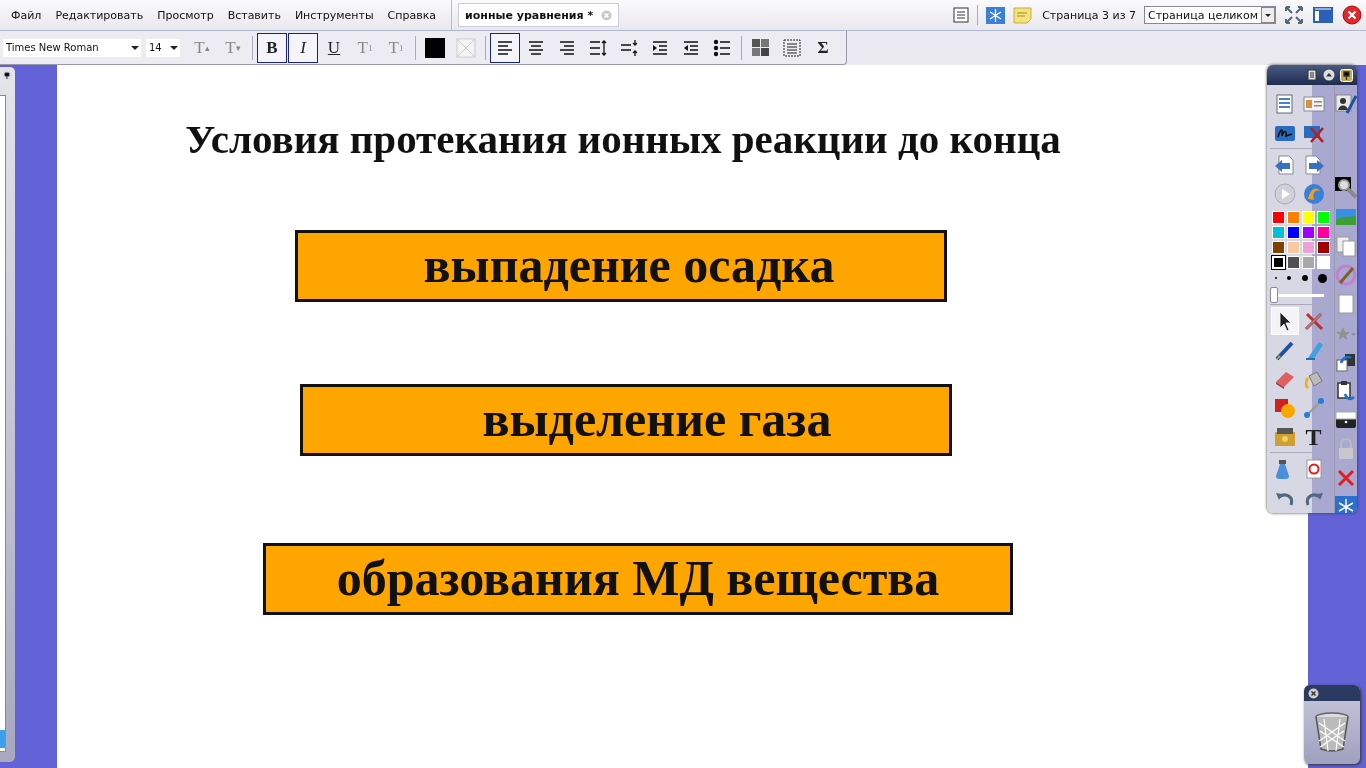 This screenshot has width=1366, height=768. Describe the element at coordinates (1210, 15) in the screenshot. I see `zoom-dropdown: Страница целиком` at that location.